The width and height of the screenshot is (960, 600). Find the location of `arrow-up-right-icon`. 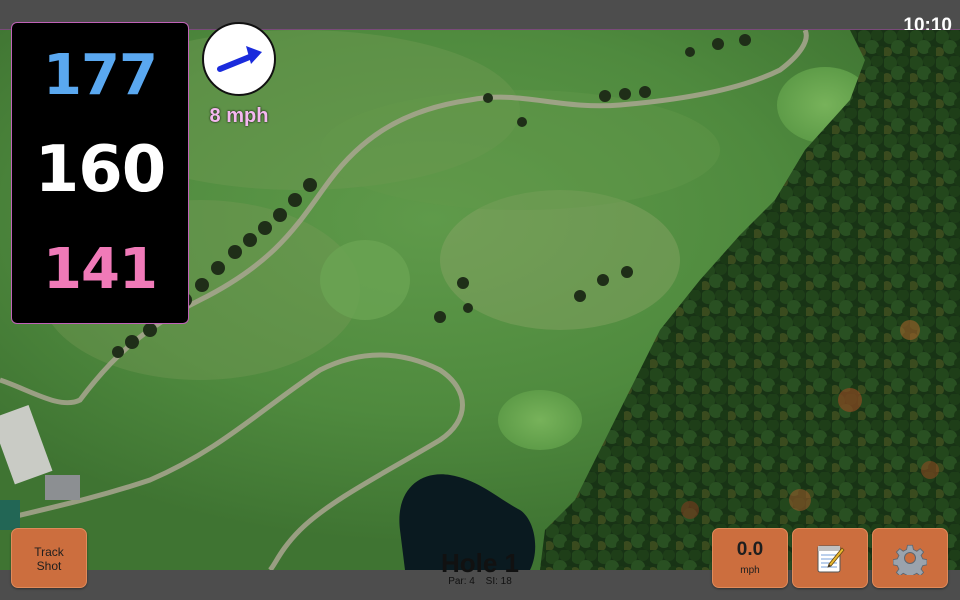

arrow-up-right-icon is located at coordinates (239, 59).